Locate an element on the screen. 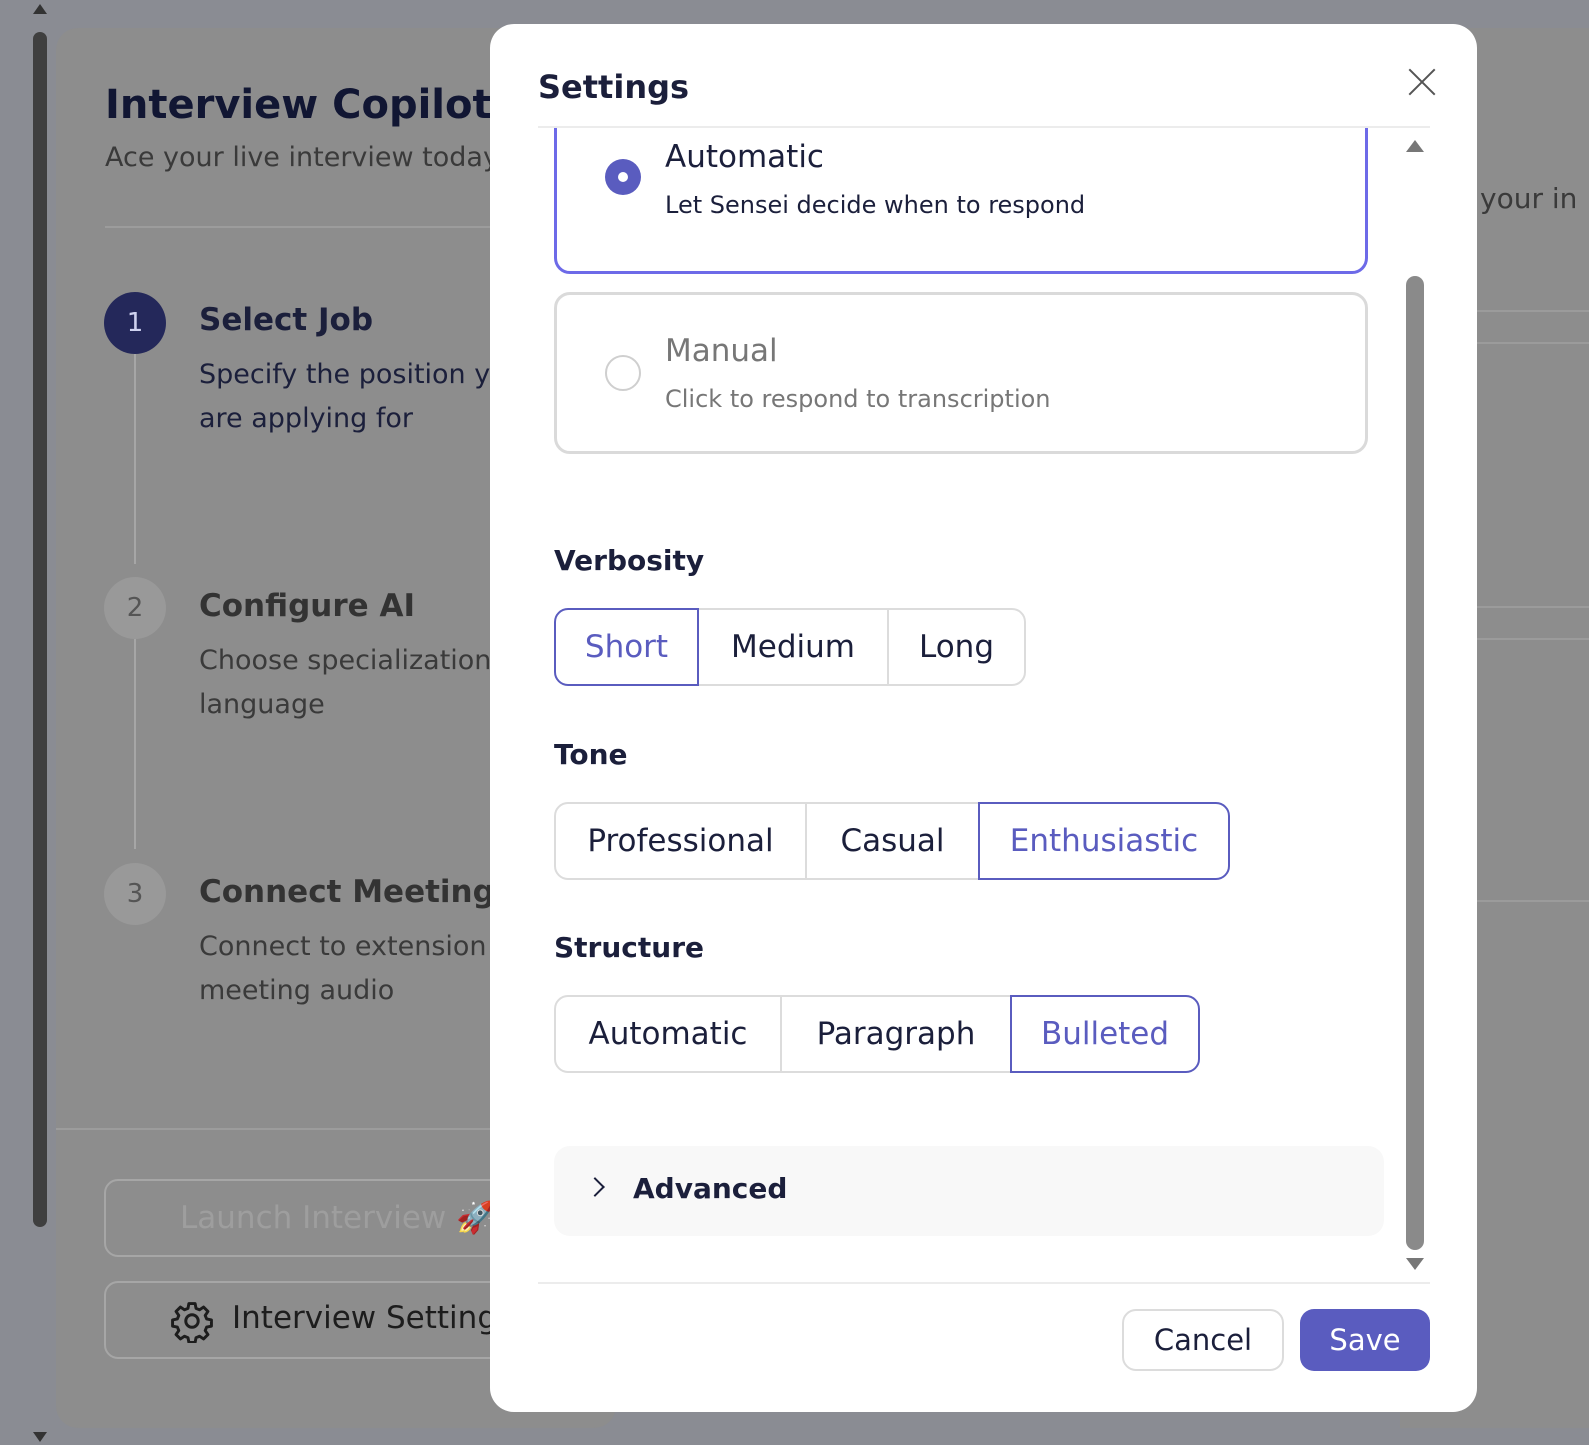  step-3-description: Connect to extension for meeting audio is located at coordinates (366, 969).